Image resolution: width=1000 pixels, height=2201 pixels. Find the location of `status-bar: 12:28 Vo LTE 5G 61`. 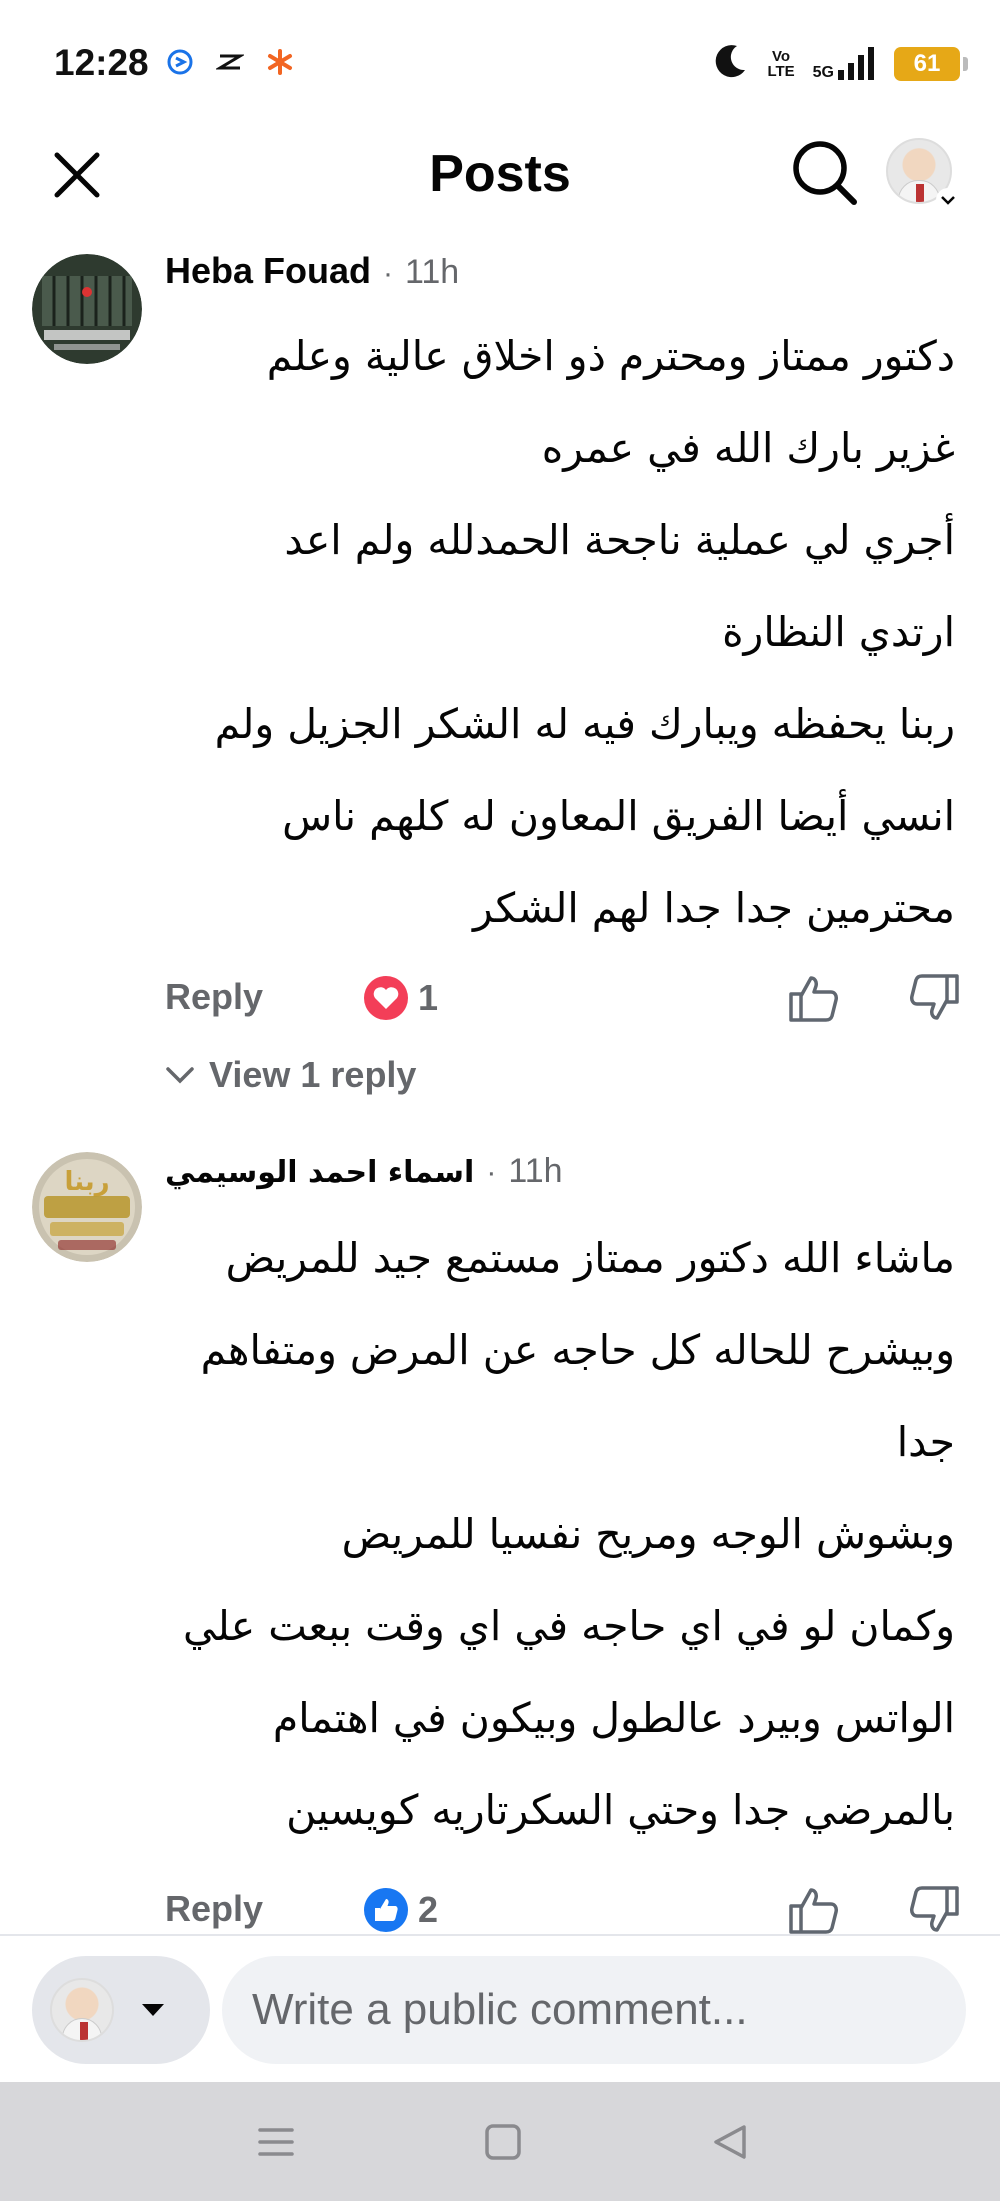

status-bar: 12:28 Vo LTE 5G 61 is located at coordinates (500, 60).